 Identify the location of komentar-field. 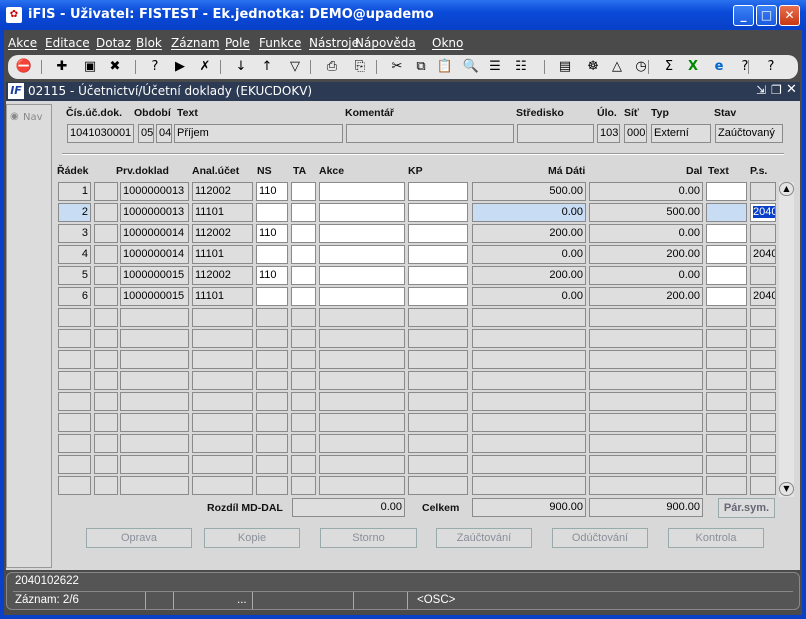
(430, 133).